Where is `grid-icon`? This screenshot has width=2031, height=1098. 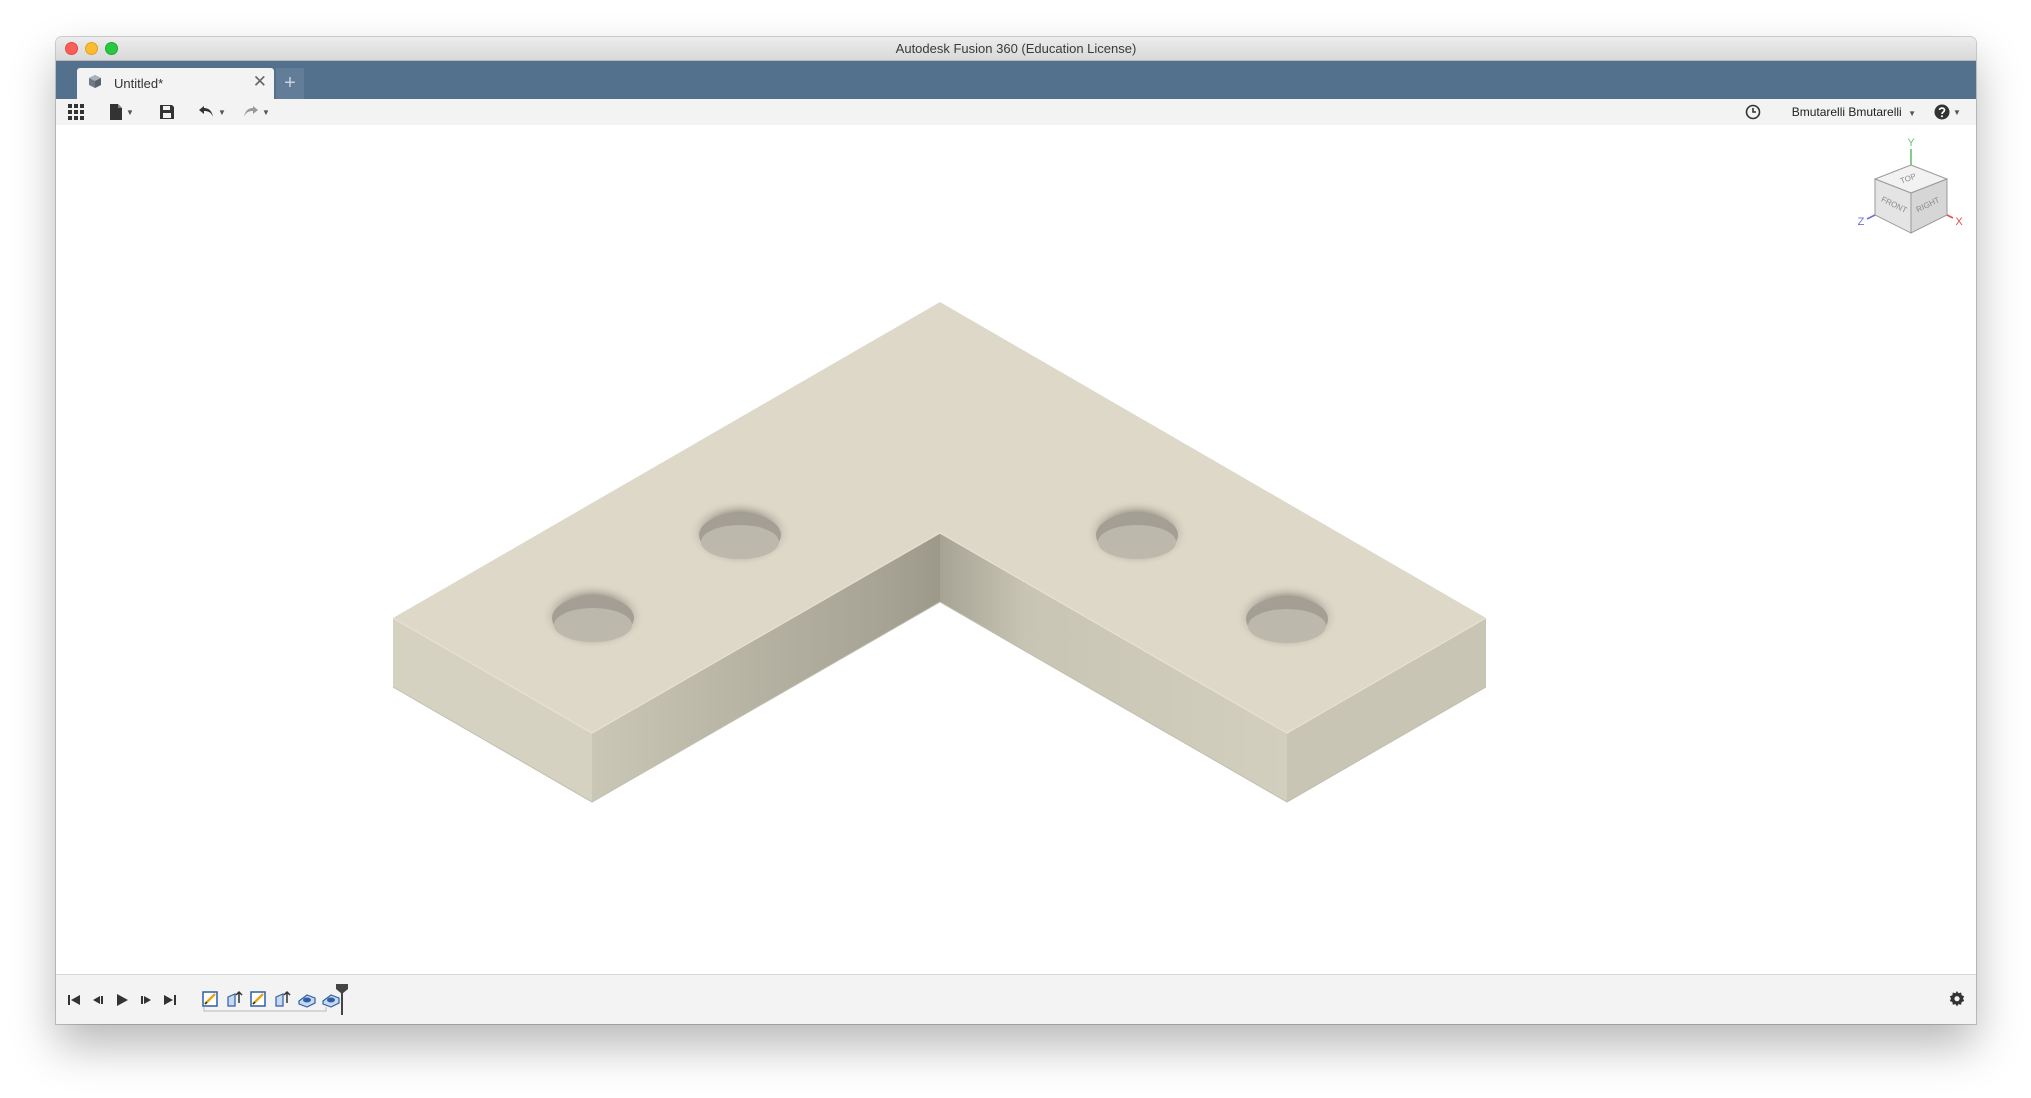 grid-icon is located at coordinates (76, 112).